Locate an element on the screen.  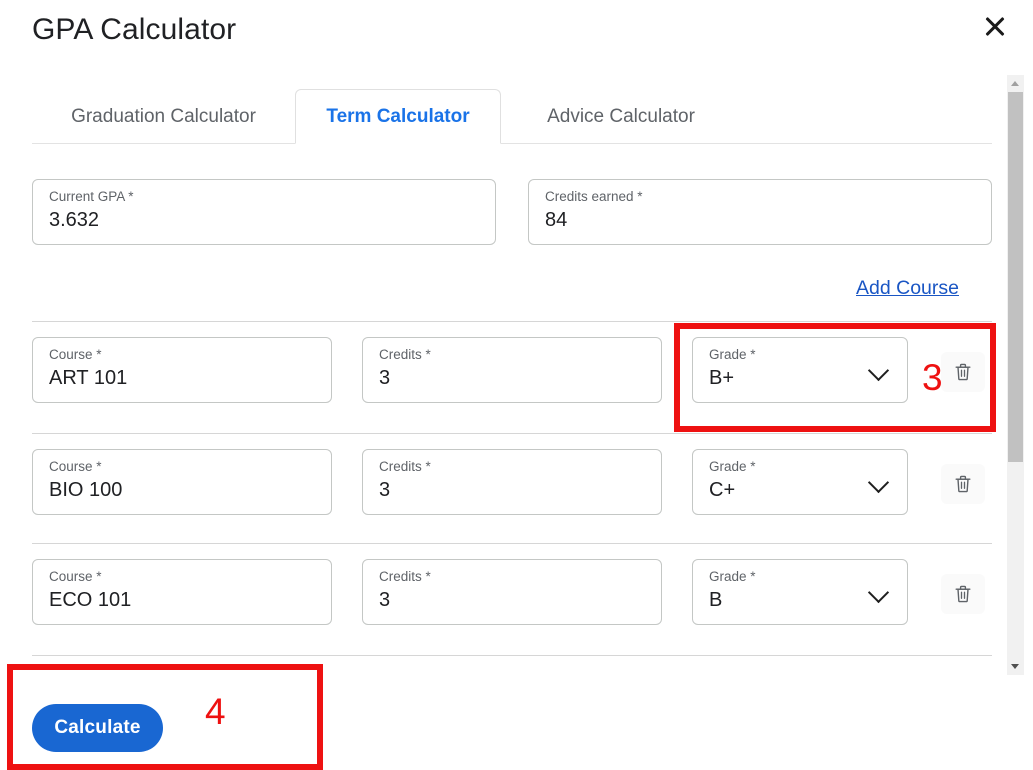
current-gpa-label: Current GPA * is located at coordinates (91, 196).